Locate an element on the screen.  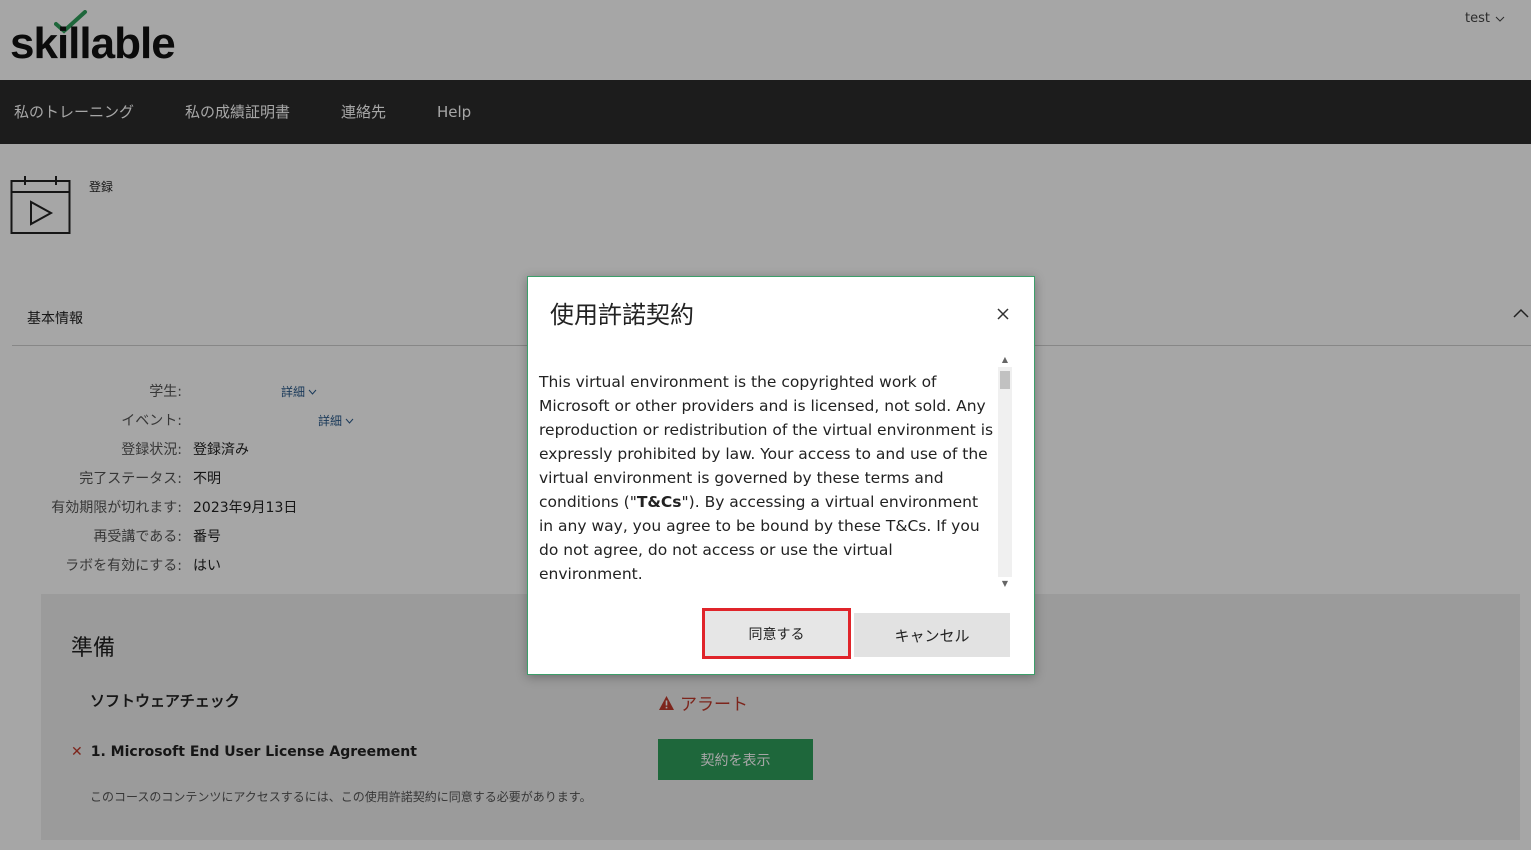
agree-button-label: 同意する is located at coordinates (776, 634).